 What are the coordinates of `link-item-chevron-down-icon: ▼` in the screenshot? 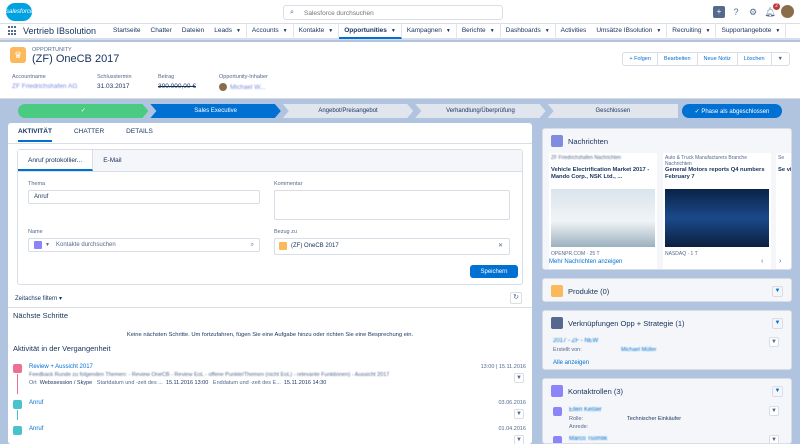 It's located at (774, 342).